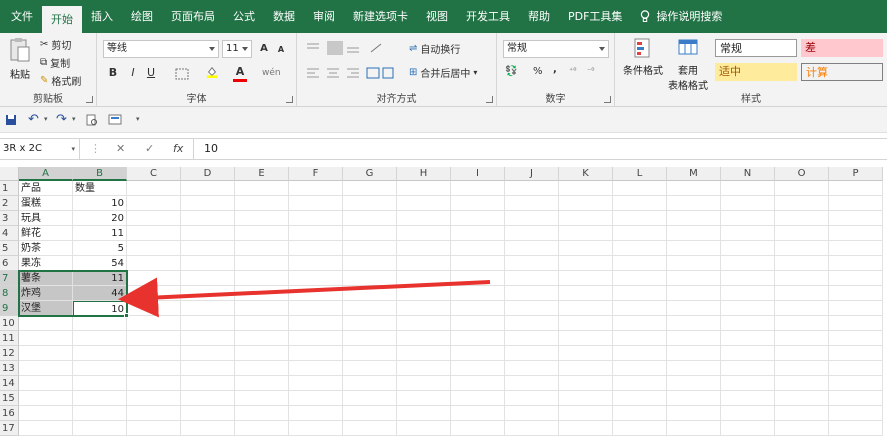  What do you see at coordinates (802, 293) in the screenshot?
I see `cell-o8` at bounding box center [802, 293].